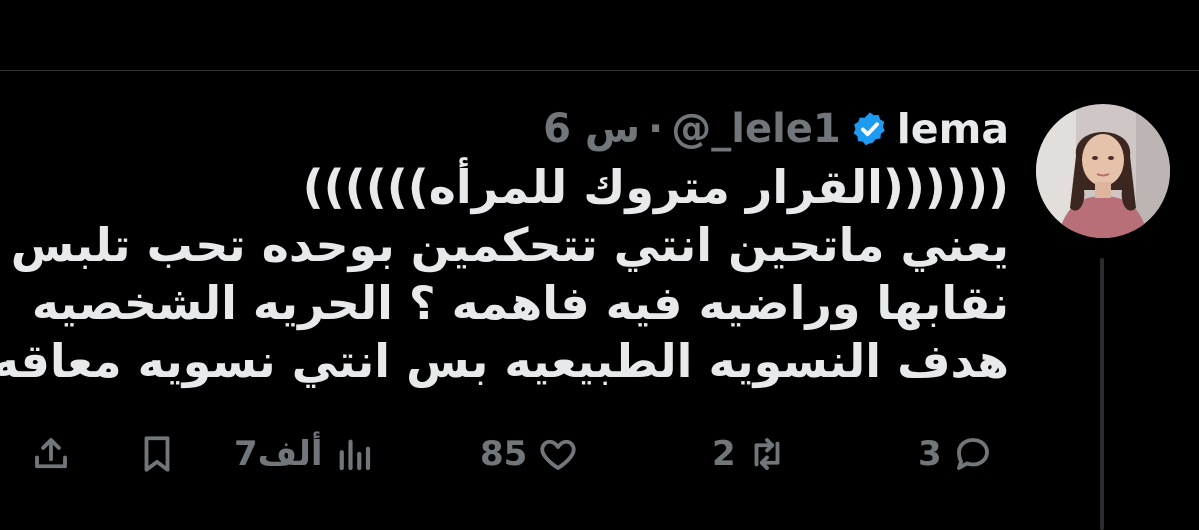 The image size is (1199, 530). I want to click on views-button: 7ألف, so click(304, 454).